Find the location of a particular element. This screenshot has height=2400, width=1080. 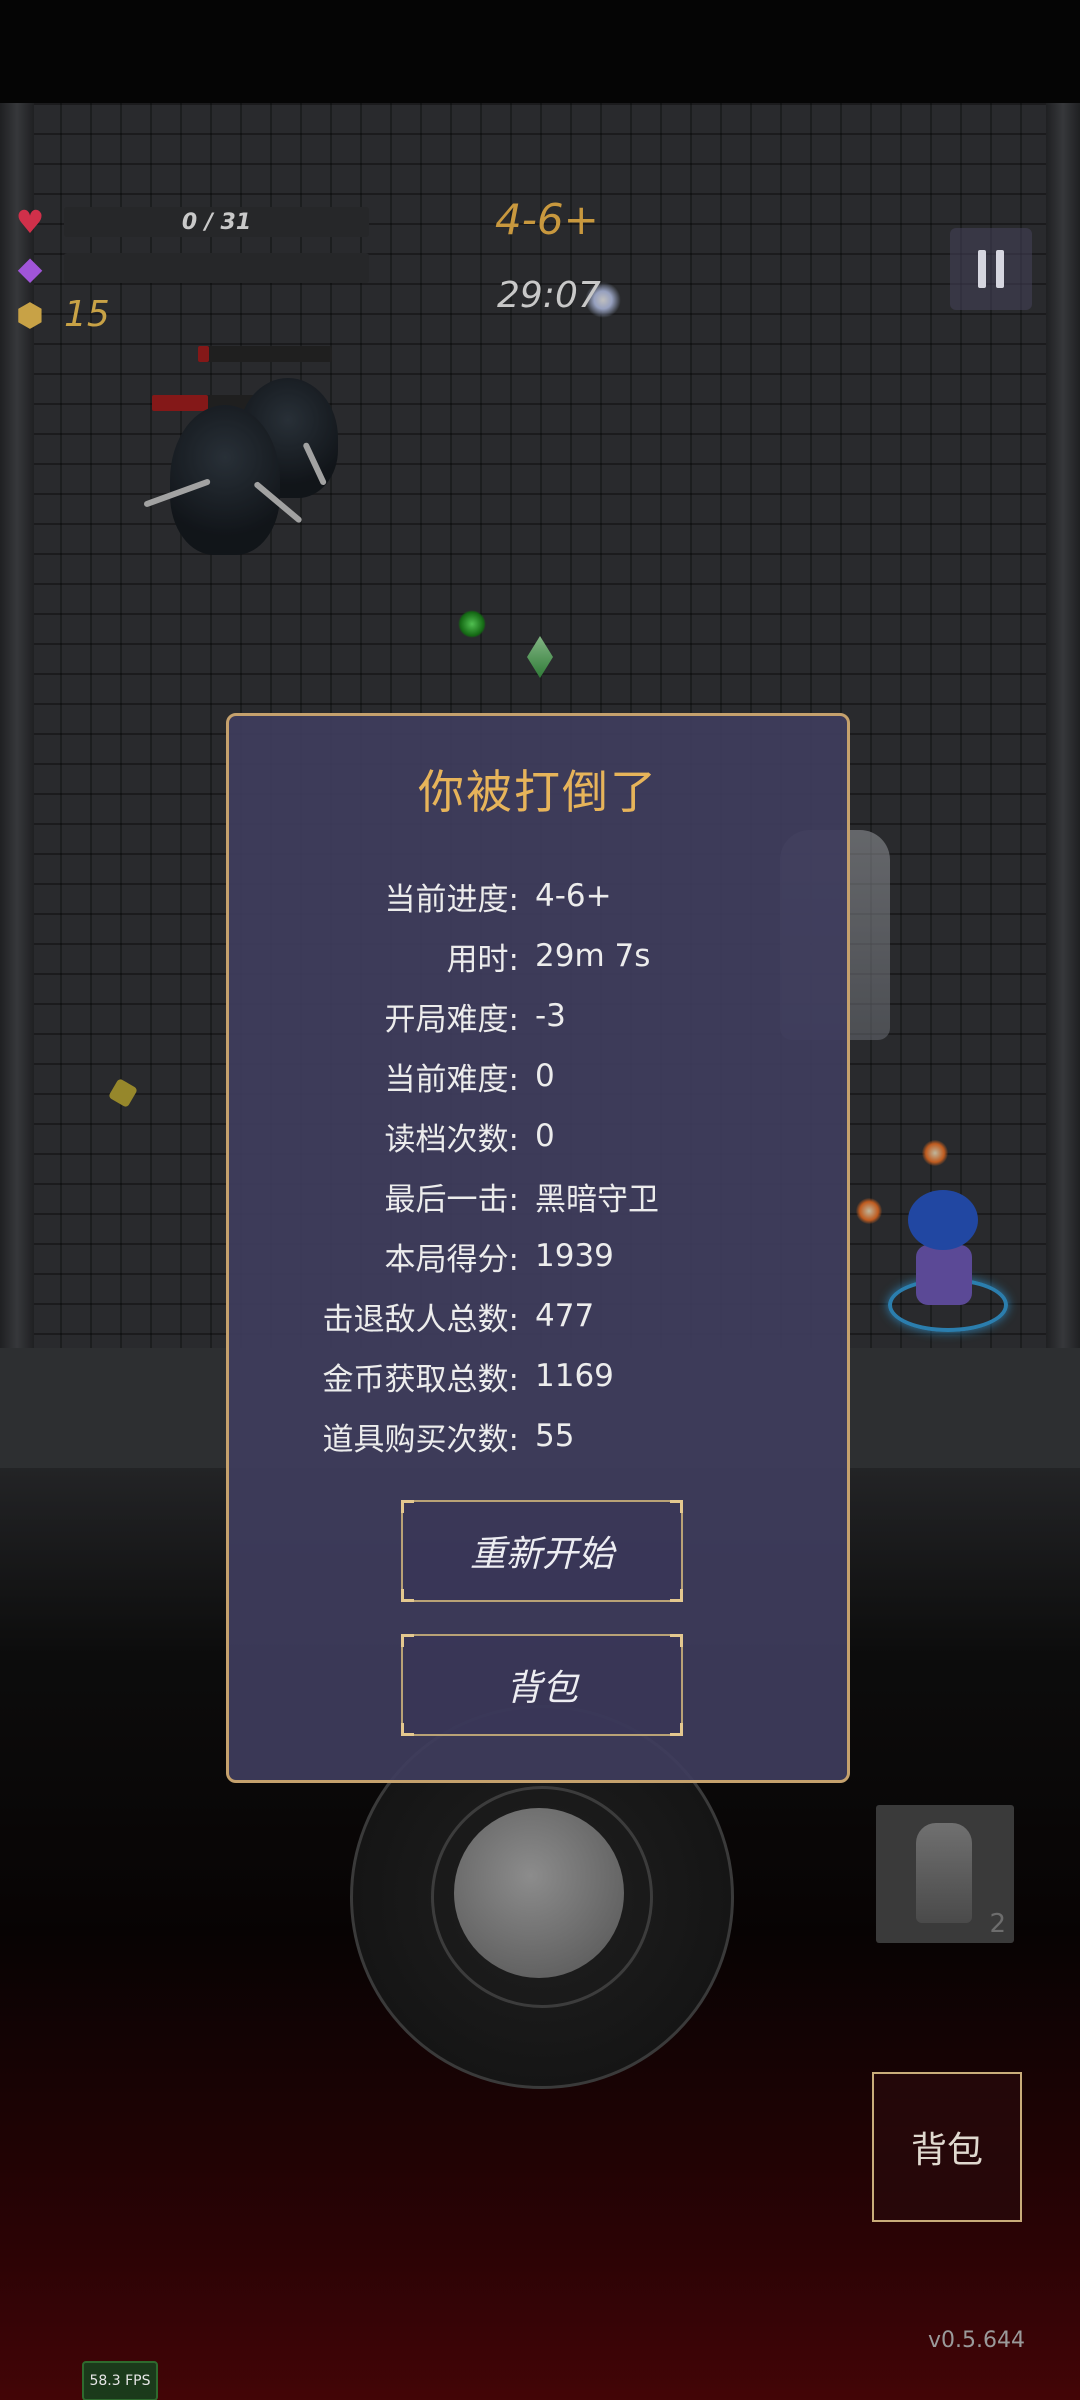

bag-button-label: 背包 is located at coordinates (946, 2150).